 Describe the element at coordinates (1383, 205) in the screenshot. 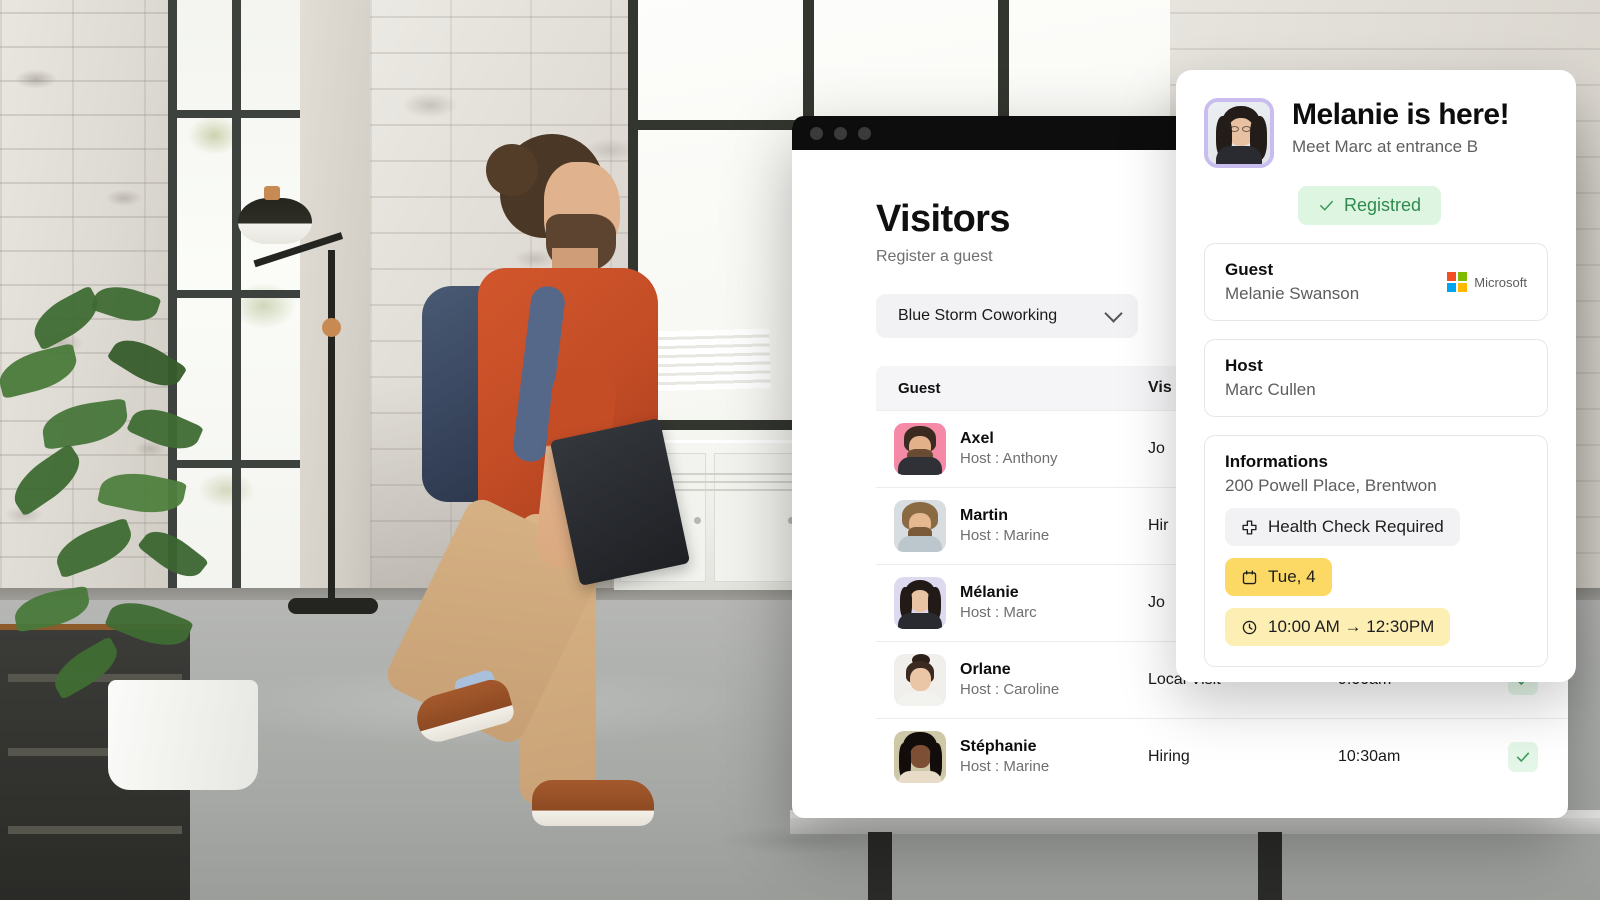

I see `status-badge-label: Registred` at that location.